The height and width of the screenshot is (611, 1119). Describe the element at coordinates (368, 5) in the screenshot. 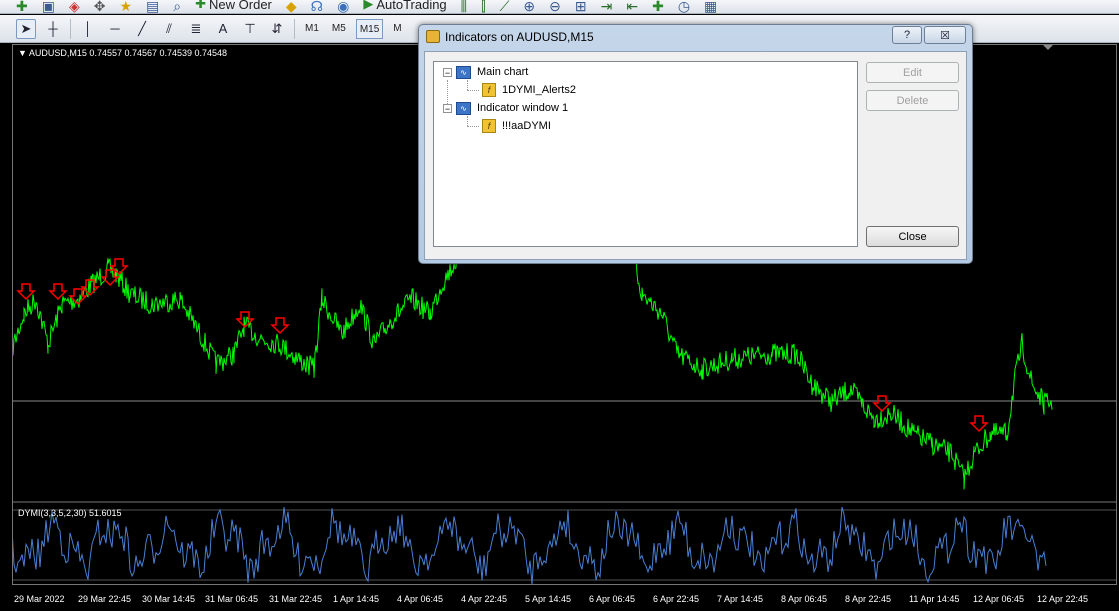

I see `autotrading-icon: ▶` at that location.